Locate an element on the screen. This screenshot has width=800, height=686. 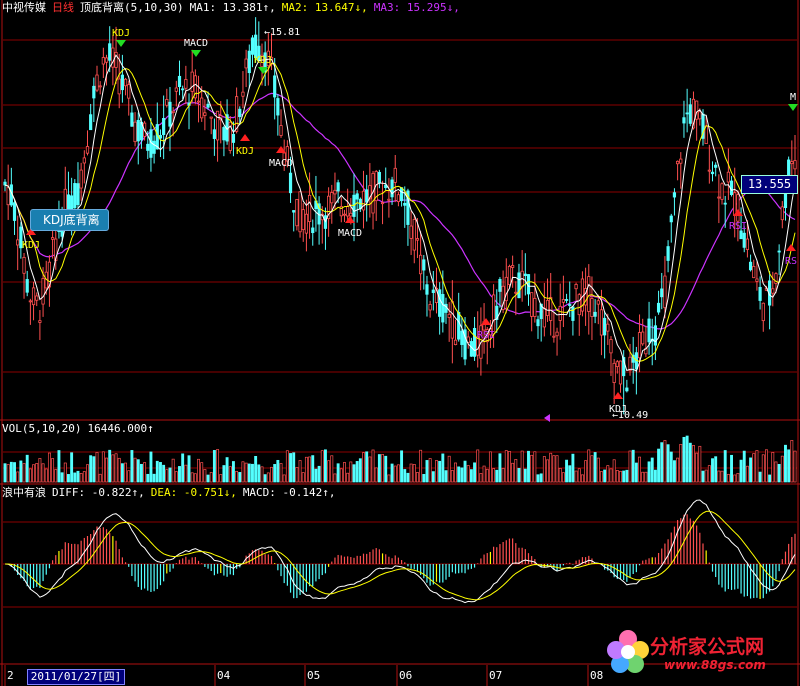
month-label: 2 is located at coordinates (10, 675).